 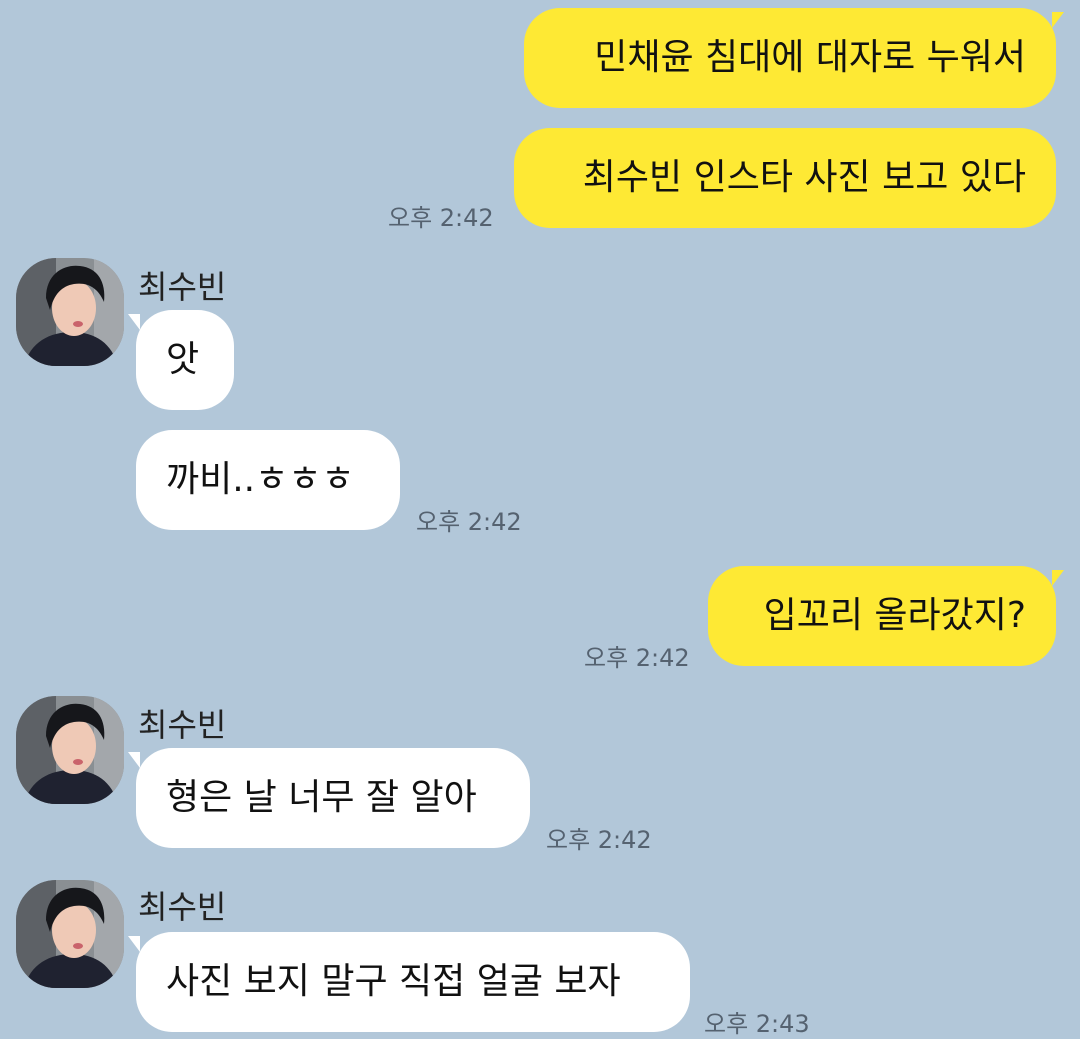 I want to click on message-text: 최수빈 인스타 사진 보고 있다, so click(x=804, y=177).